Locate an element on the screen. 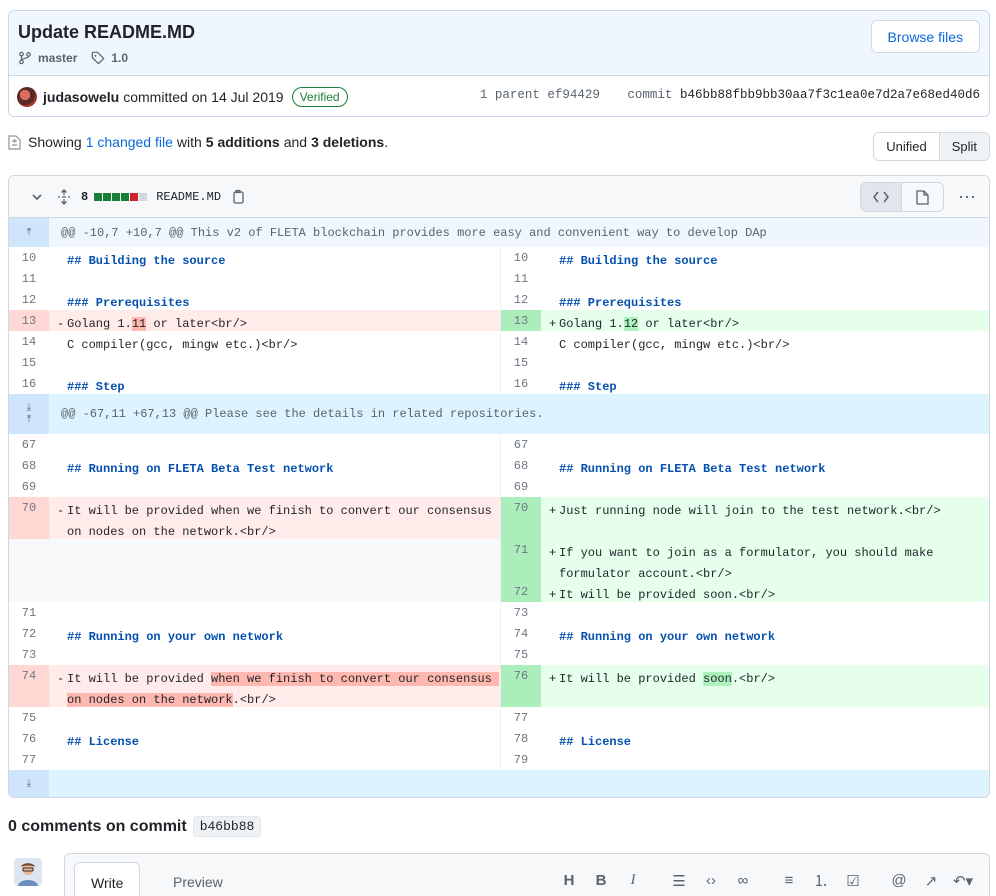  expand-up-icon: ⤒ is located at coordinates (29, 232).